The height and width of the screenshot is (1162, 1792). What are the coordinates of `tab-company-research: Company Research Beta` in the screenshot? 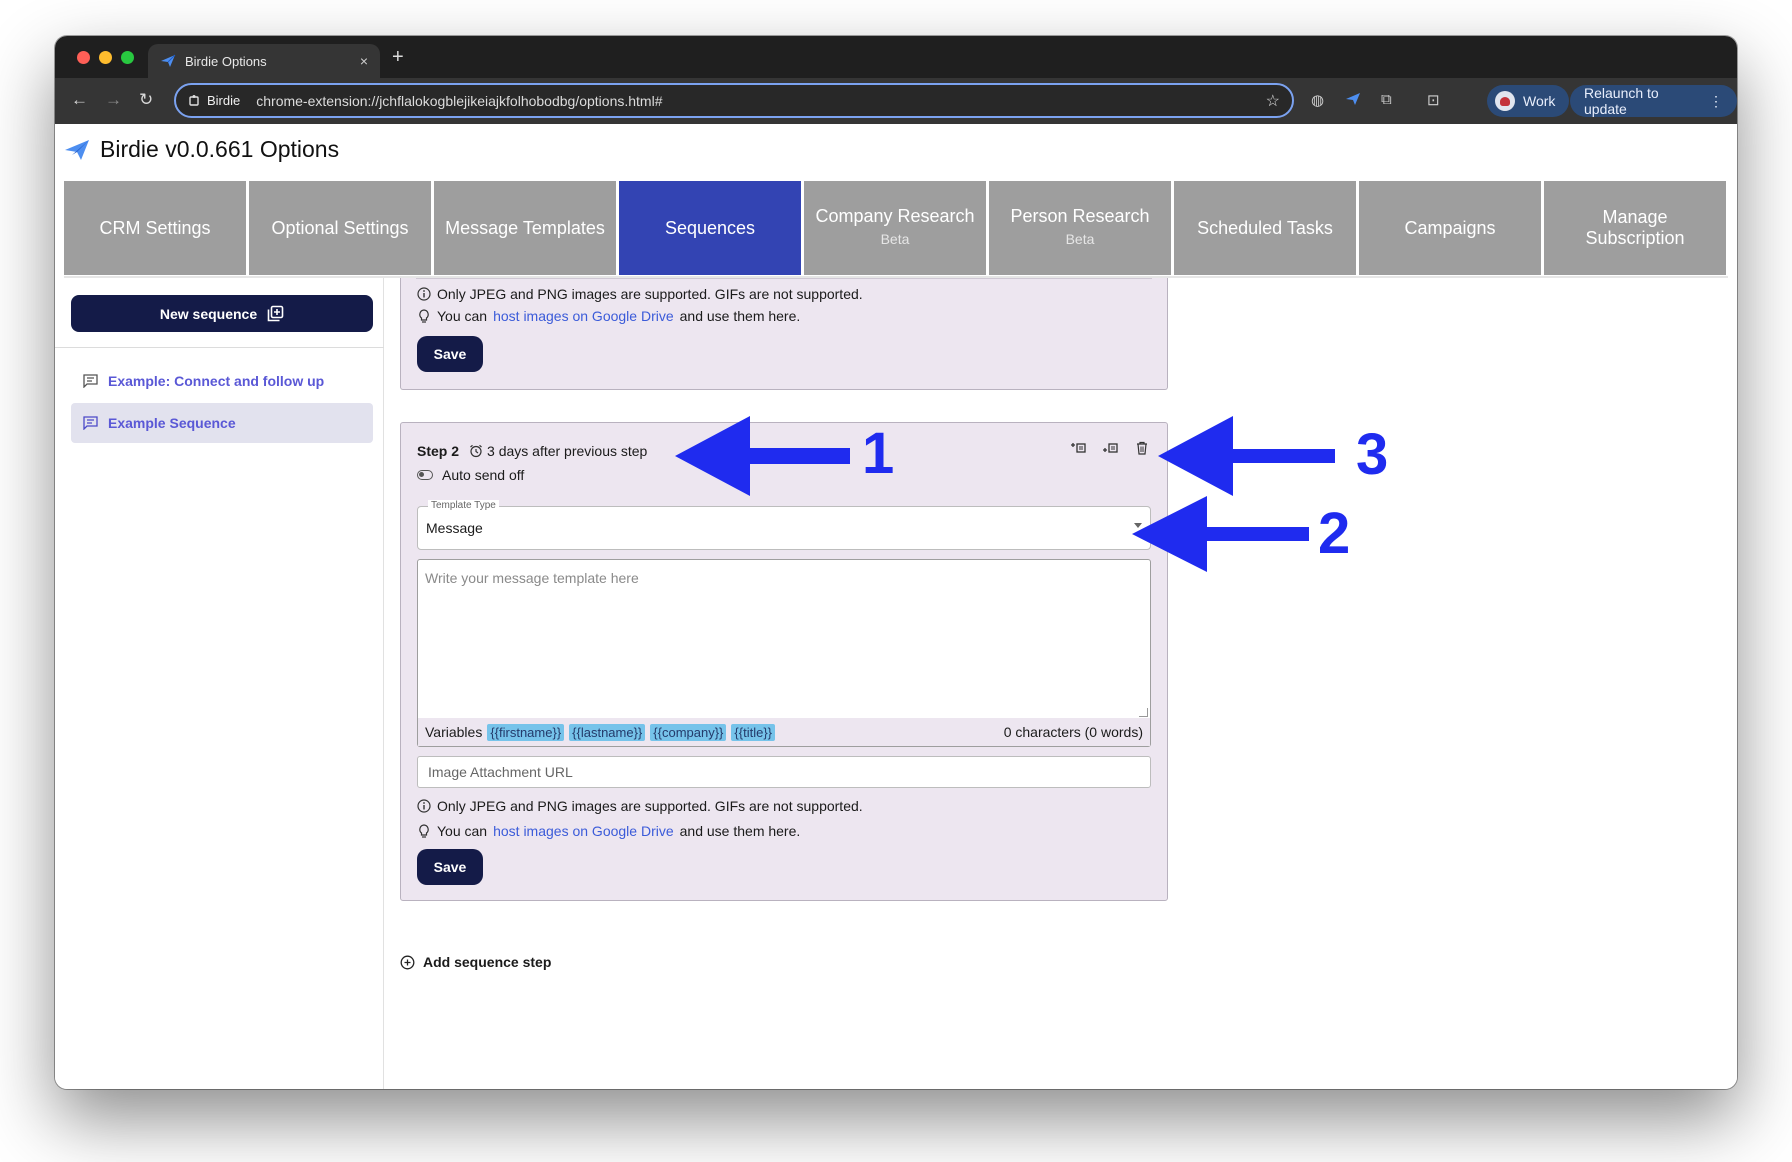 It's located at (895, 228).